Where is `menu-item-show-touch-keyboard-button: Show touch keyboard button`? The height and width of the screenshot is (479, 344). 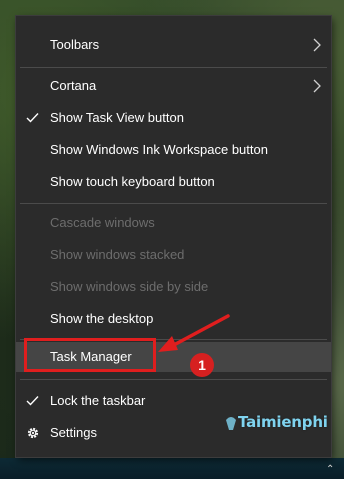 menu-item-show-touch-keyboard-button: Show touch keyboard button is located at coordinates (173, 182).